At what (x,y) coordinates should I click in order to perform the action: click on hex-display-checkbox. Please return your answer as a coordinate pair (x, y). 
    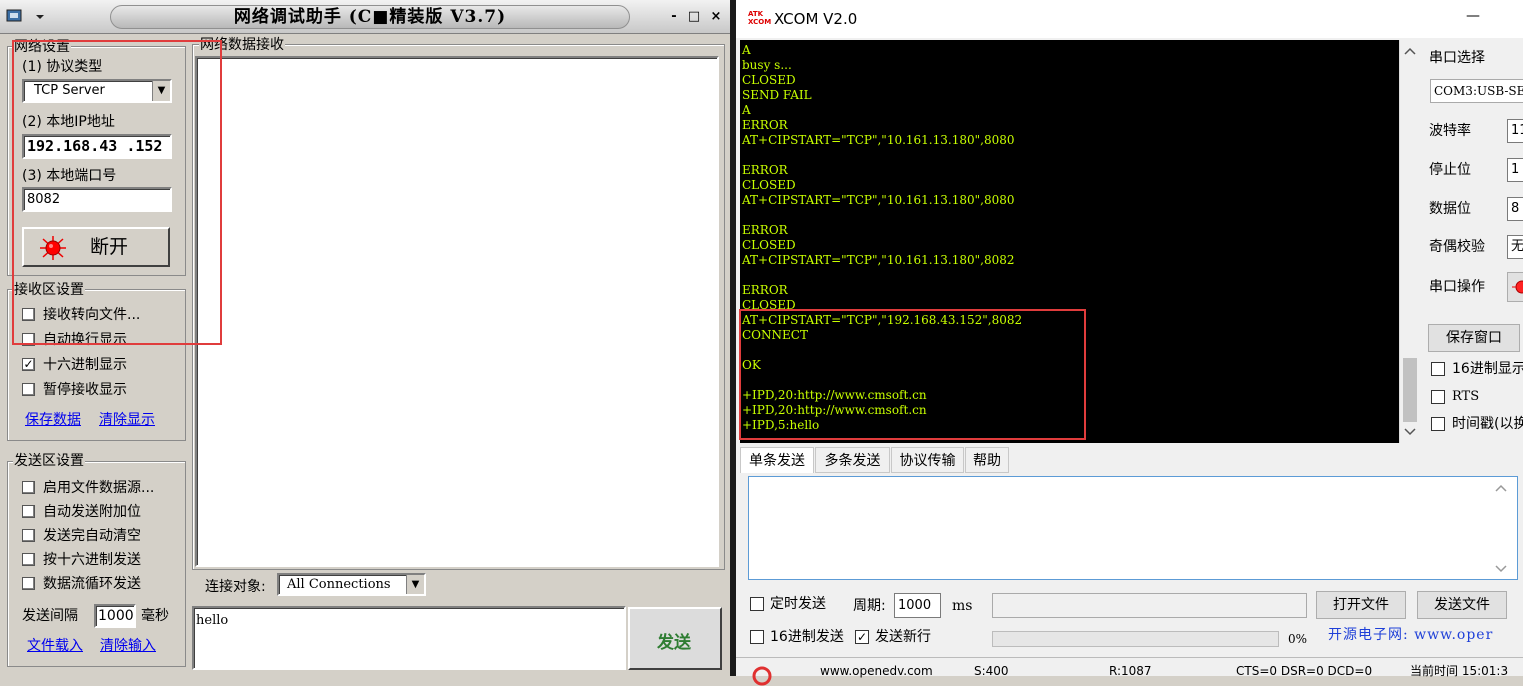
    Looking at the image, I should click on (1438, 369).